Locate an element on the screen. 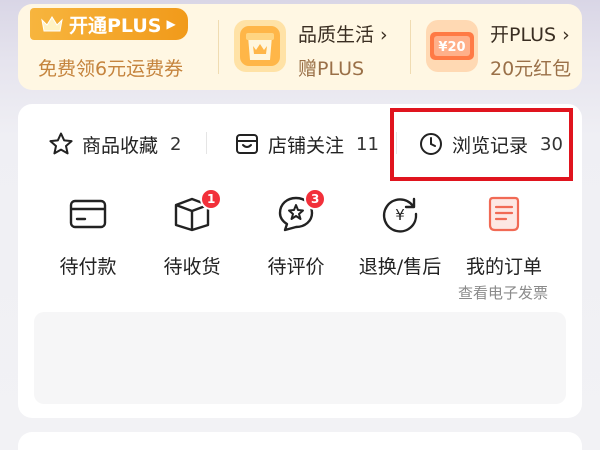  plus-open-button: 开通PLUS ▶ is located at coordinates (109, 24).